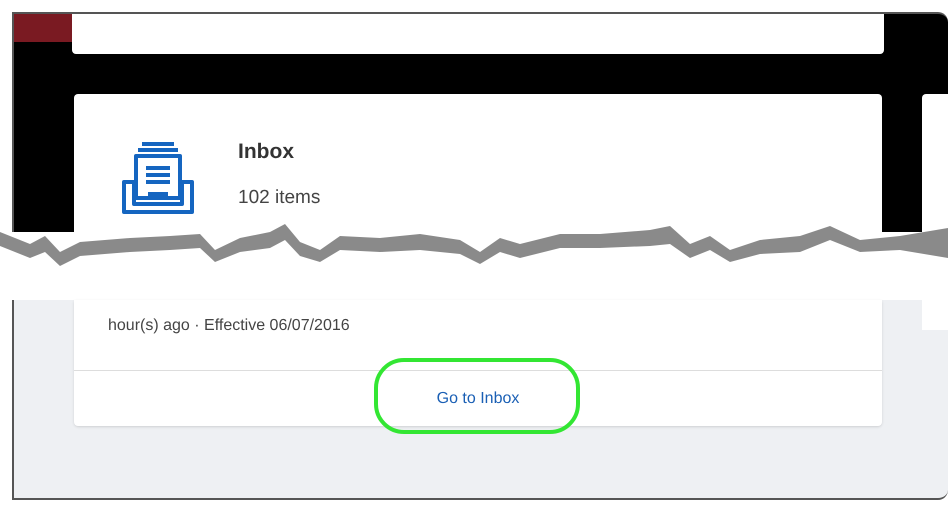 The image size is (948, 512). What do you see at coordinates (478, 398) in the screenshot?
I see `go-to-inbox-link: Go to Inbox` at bounding box center [478, 398].